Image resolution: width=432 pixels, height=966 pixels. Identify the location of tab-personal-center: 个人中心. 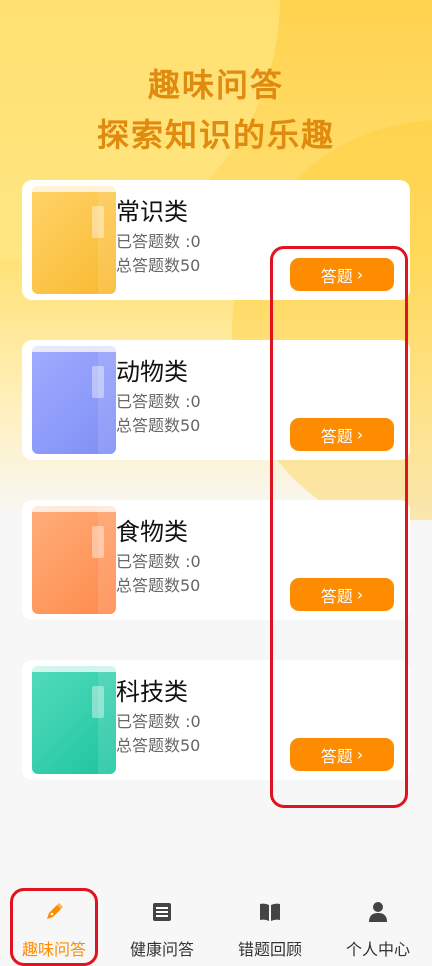
(378, 922).